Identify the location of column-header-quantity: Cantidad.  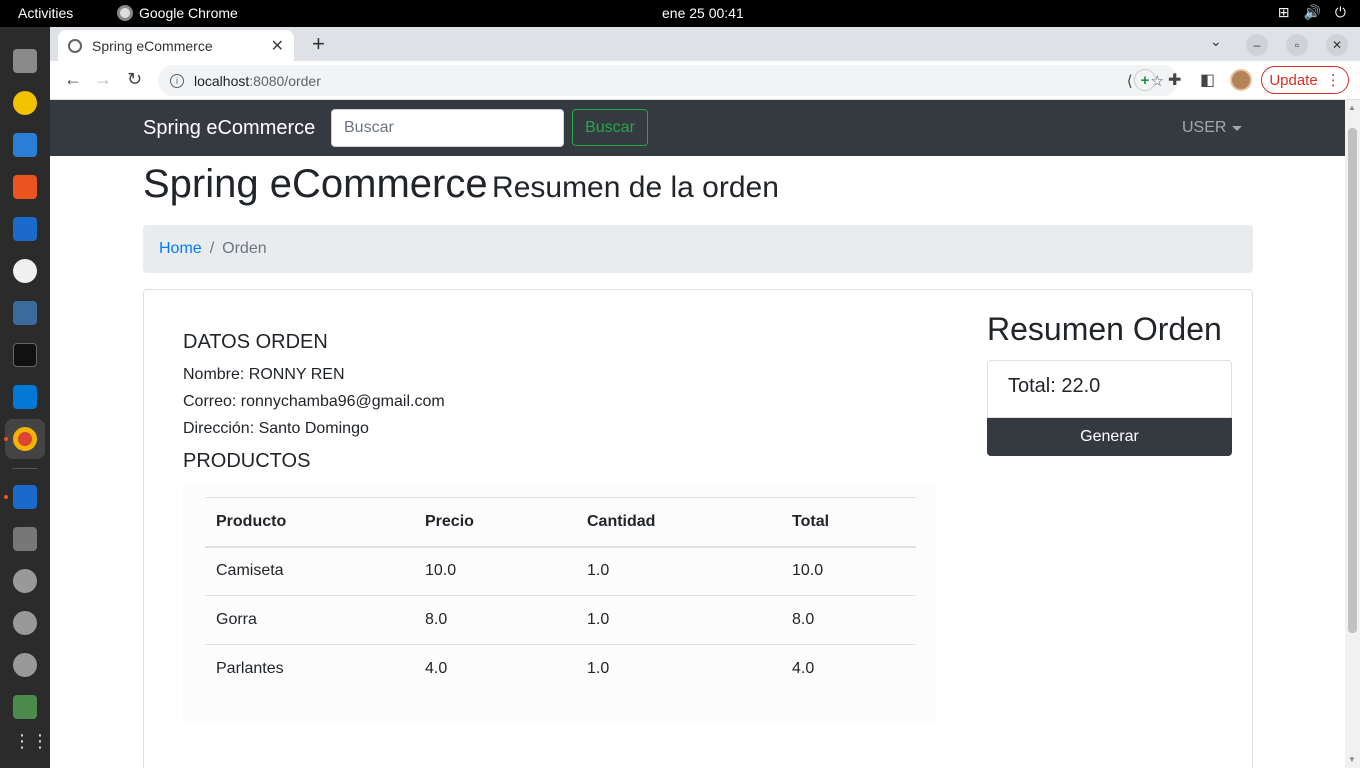
(678, 522).